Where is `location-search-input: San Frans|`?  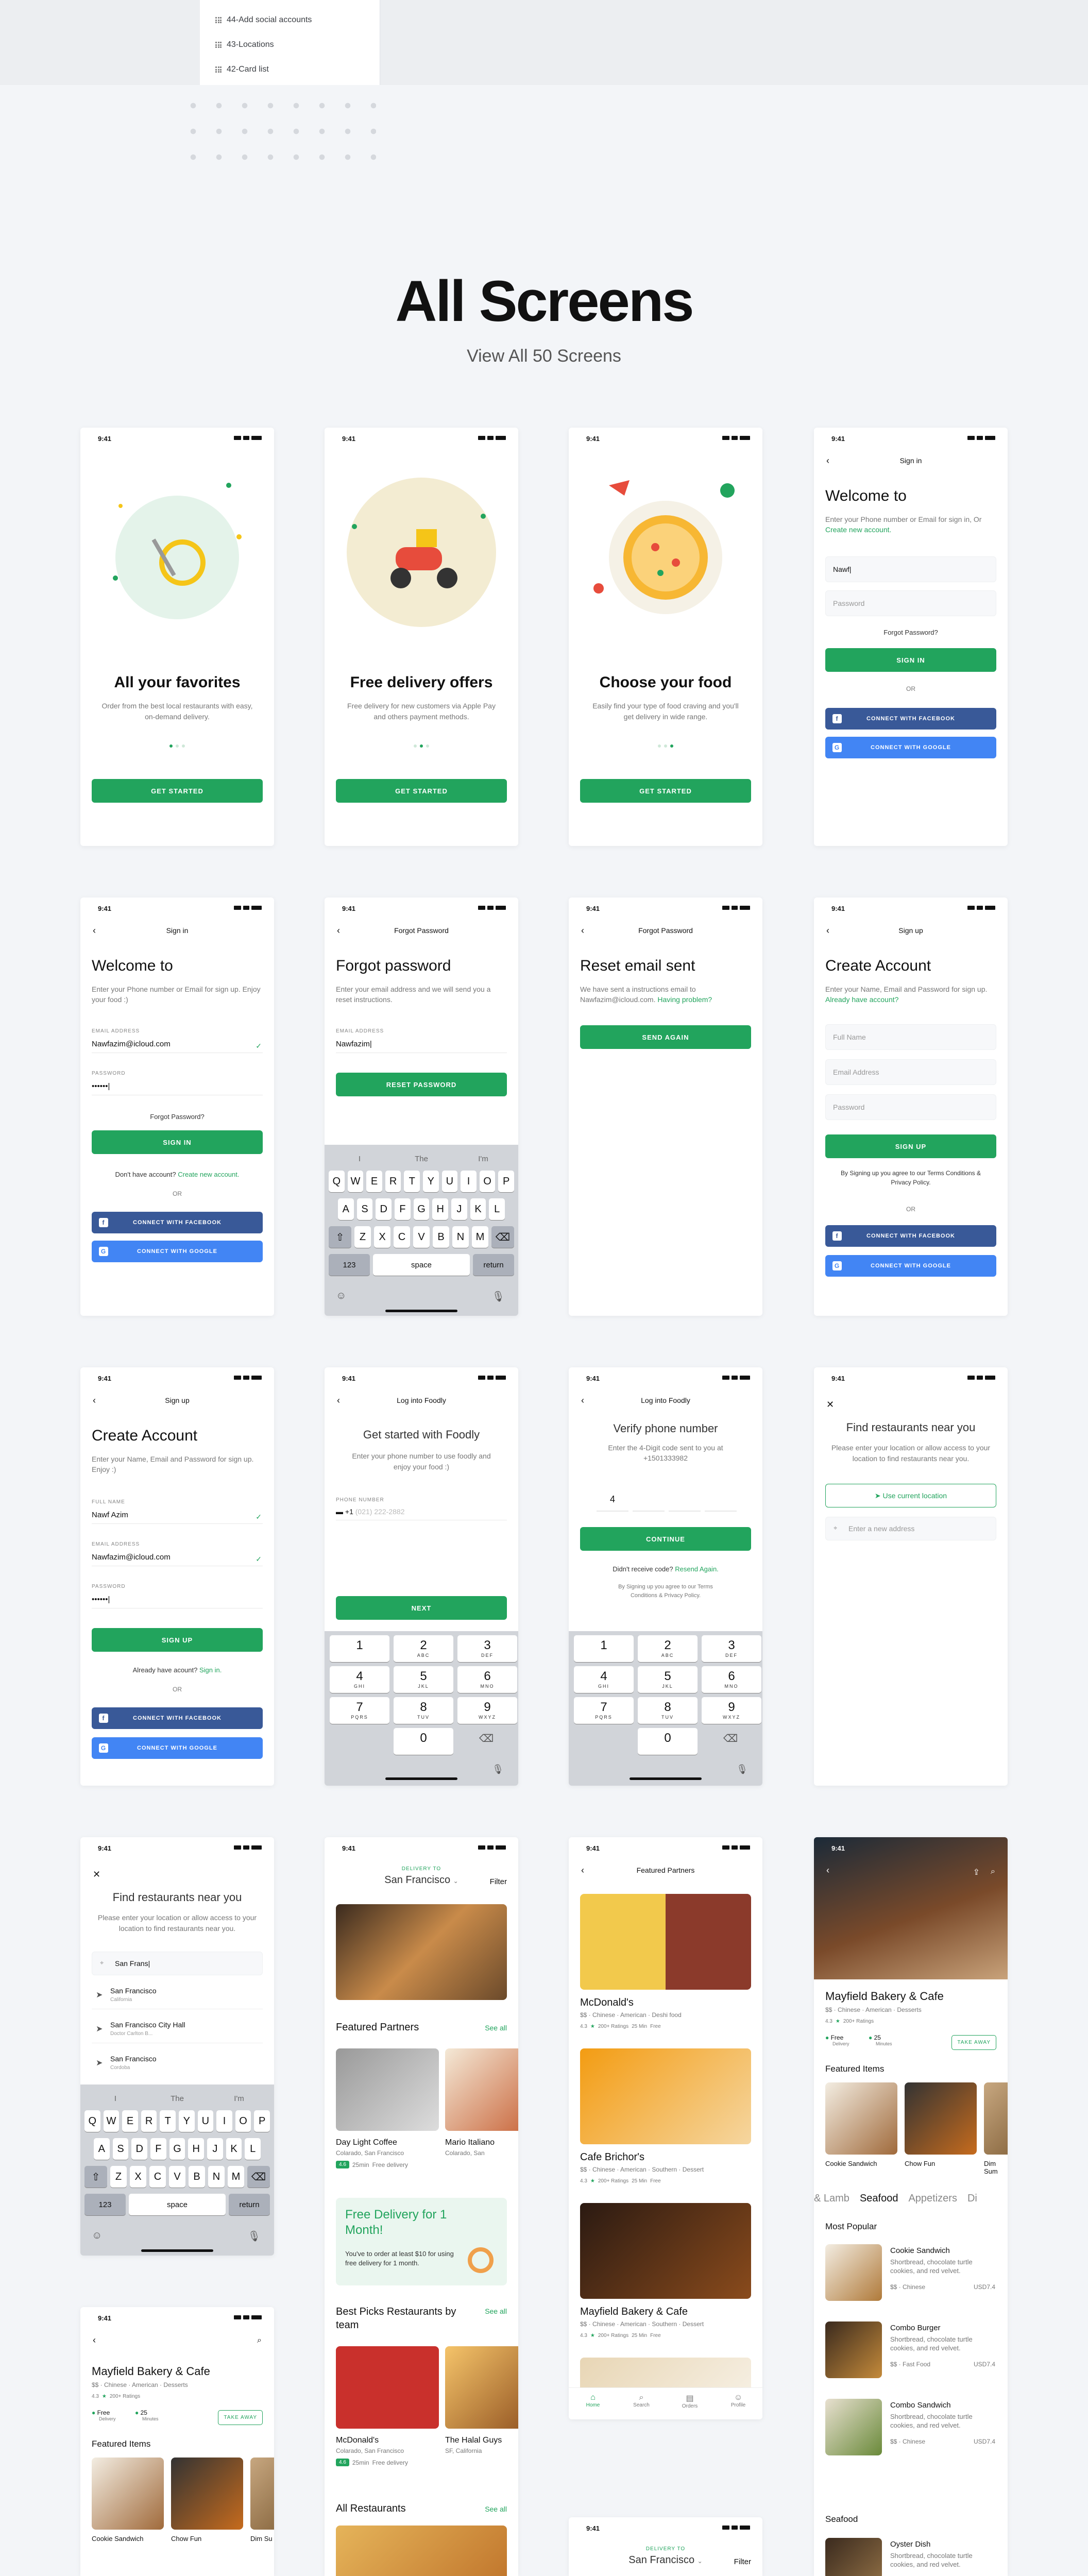 location-search-input: San Frans| is located at coordinates (177, 1963).